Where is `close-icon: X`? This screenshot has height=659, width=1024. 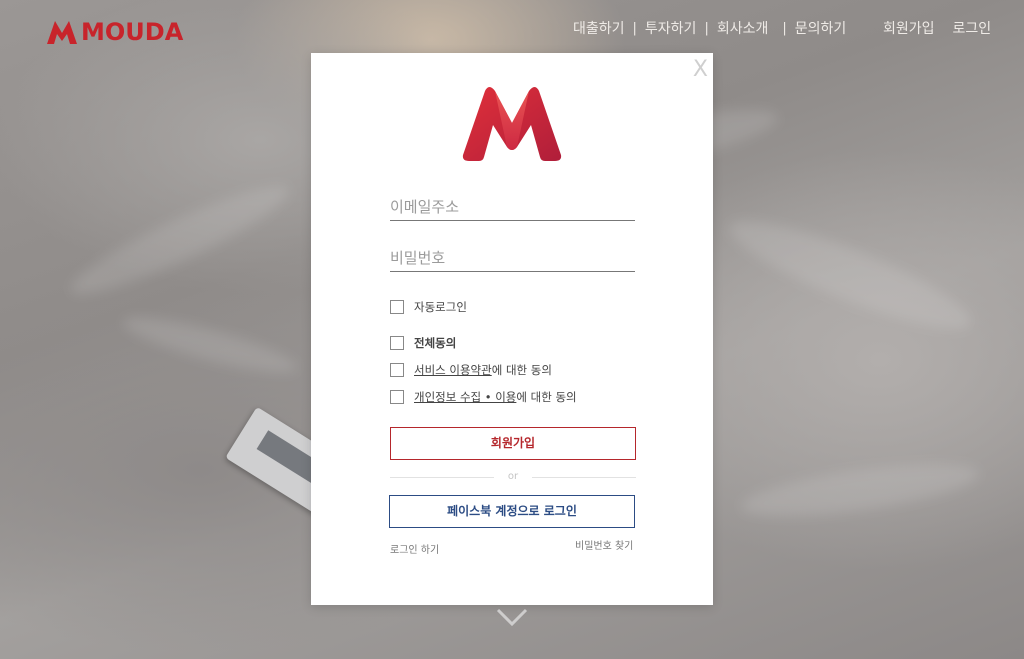
close-icon: X is located at coordinates (700, 69).